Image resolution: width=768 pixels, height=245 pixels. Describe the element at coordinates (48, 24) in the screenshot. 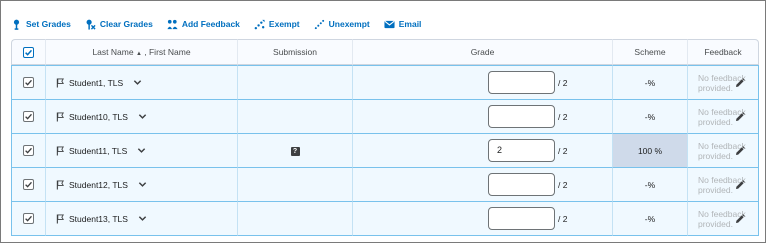

I see `set-grades-label: Set Grades` at that location.